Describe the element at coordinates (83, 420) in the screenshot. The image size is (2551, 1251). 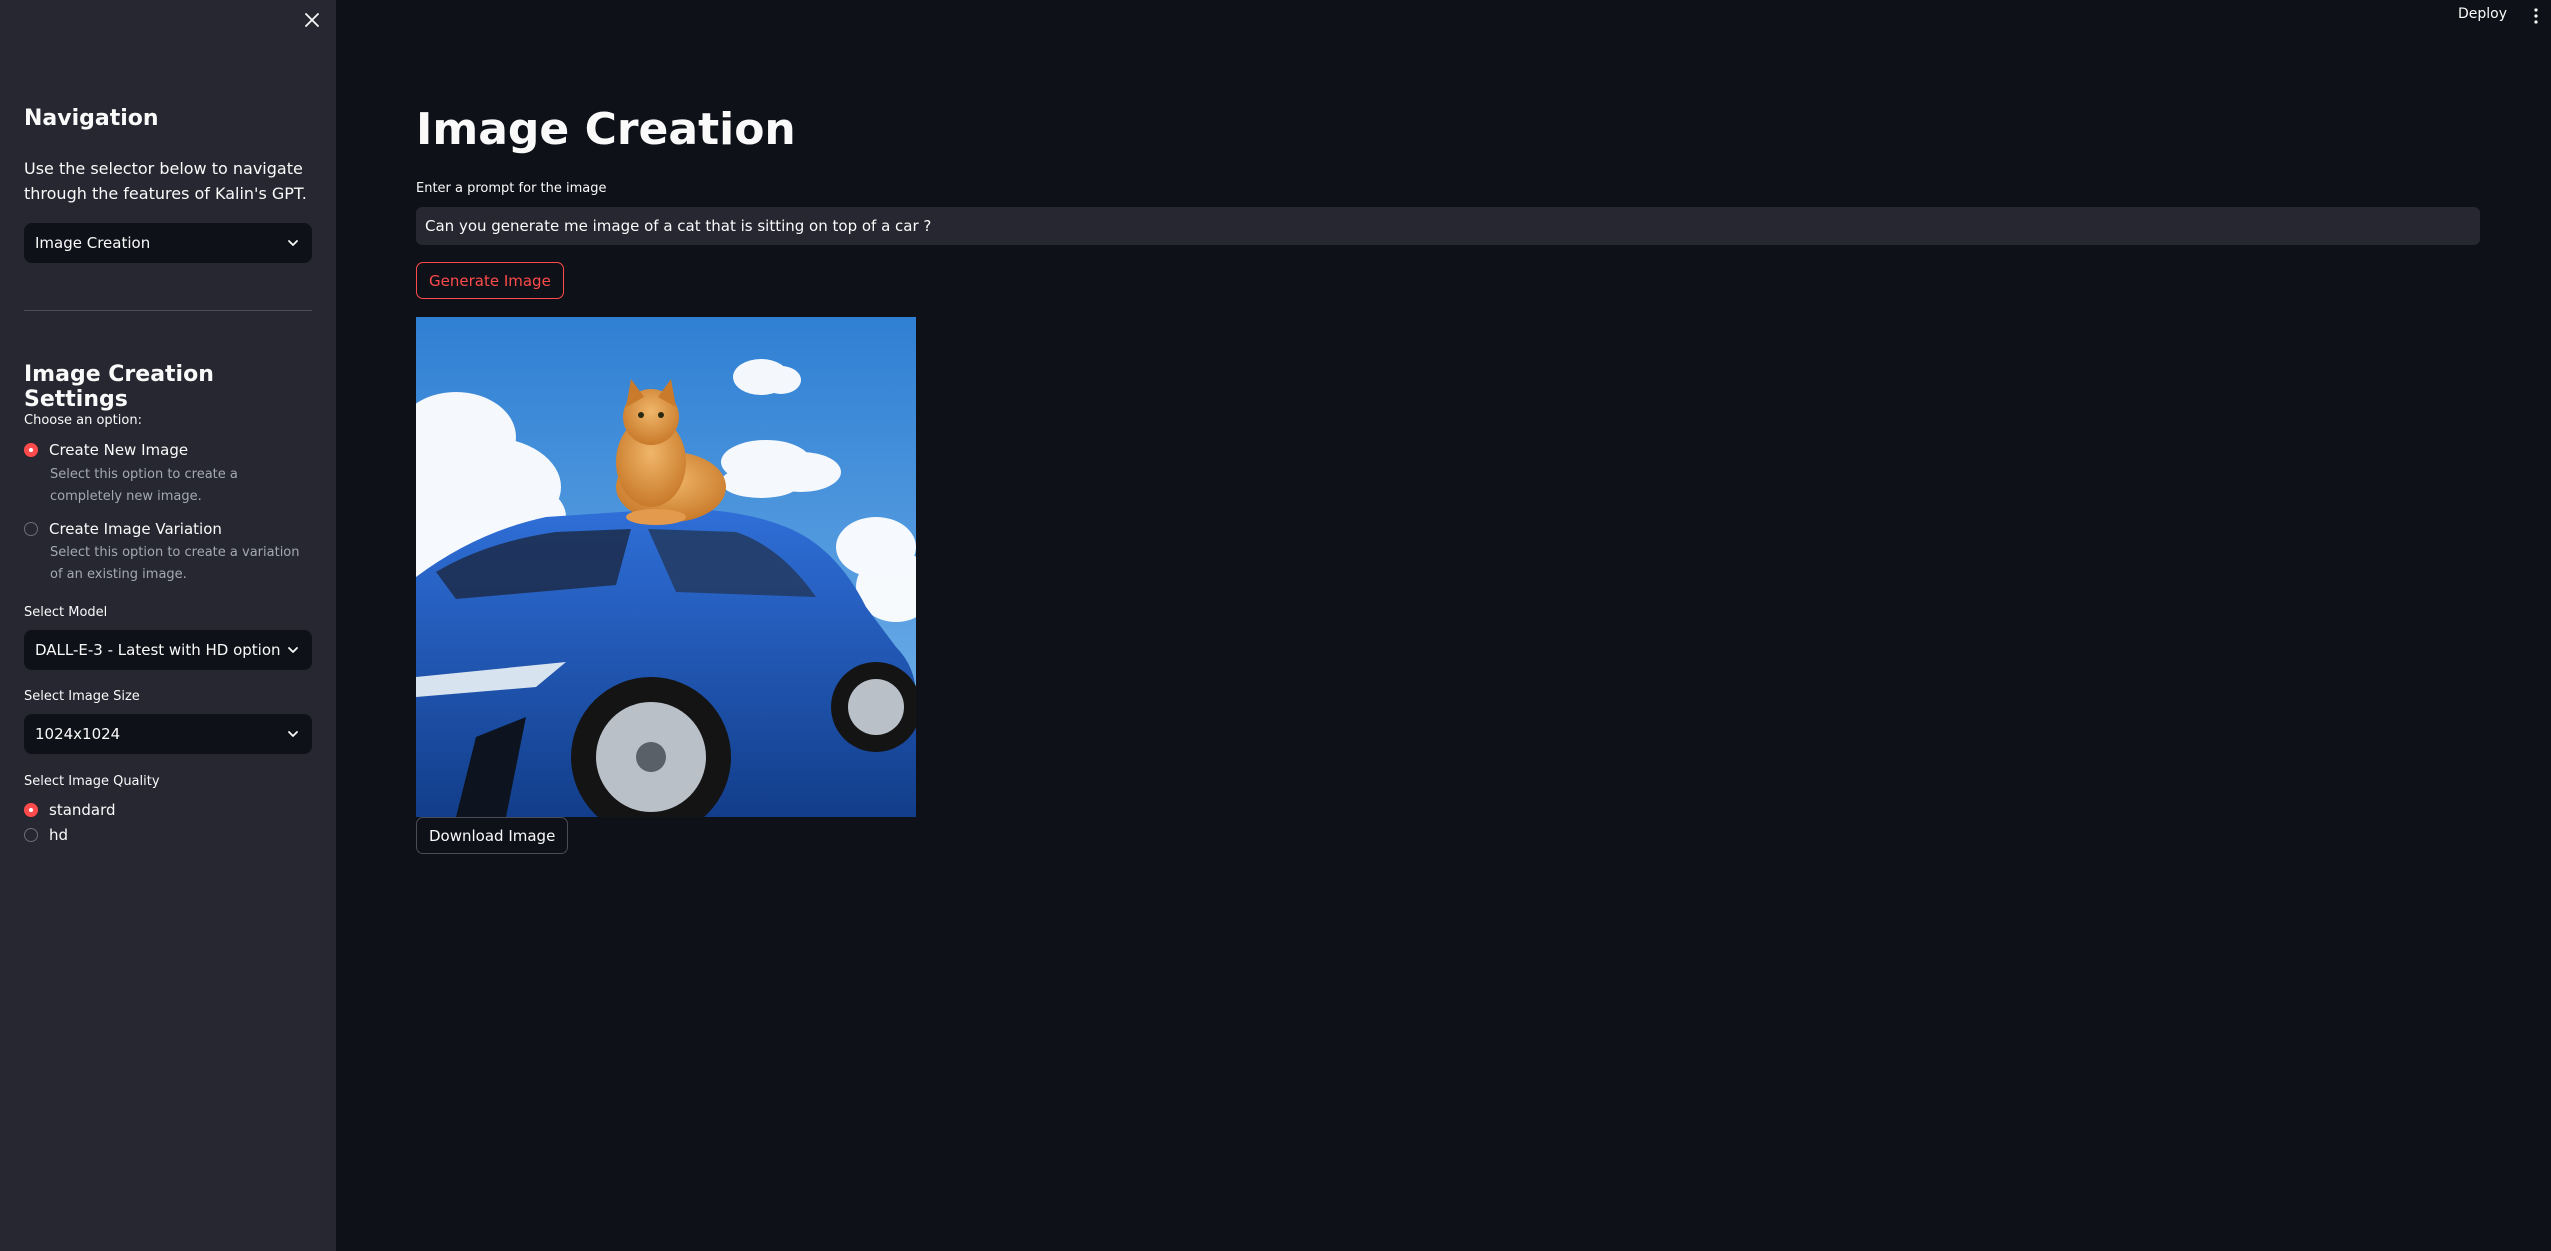
I see `option-label: Choose an option:` at that location.